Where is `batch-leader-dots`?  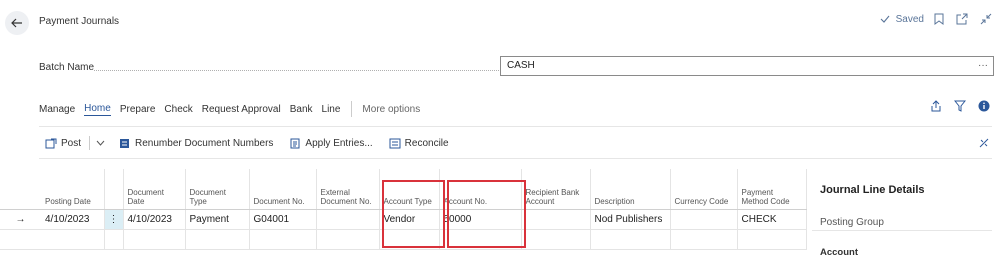 batch-leader-dots is located at coordinates (296, 66).